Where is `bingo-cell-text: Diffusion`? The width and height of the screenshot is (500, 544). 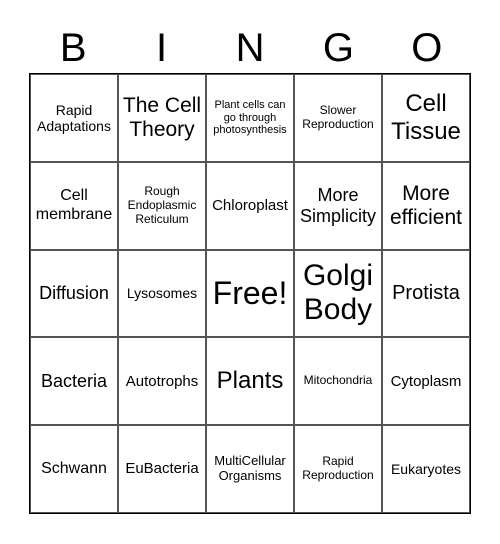
bingo-cell-text: Diffusion is located at coordinates (74, 293).